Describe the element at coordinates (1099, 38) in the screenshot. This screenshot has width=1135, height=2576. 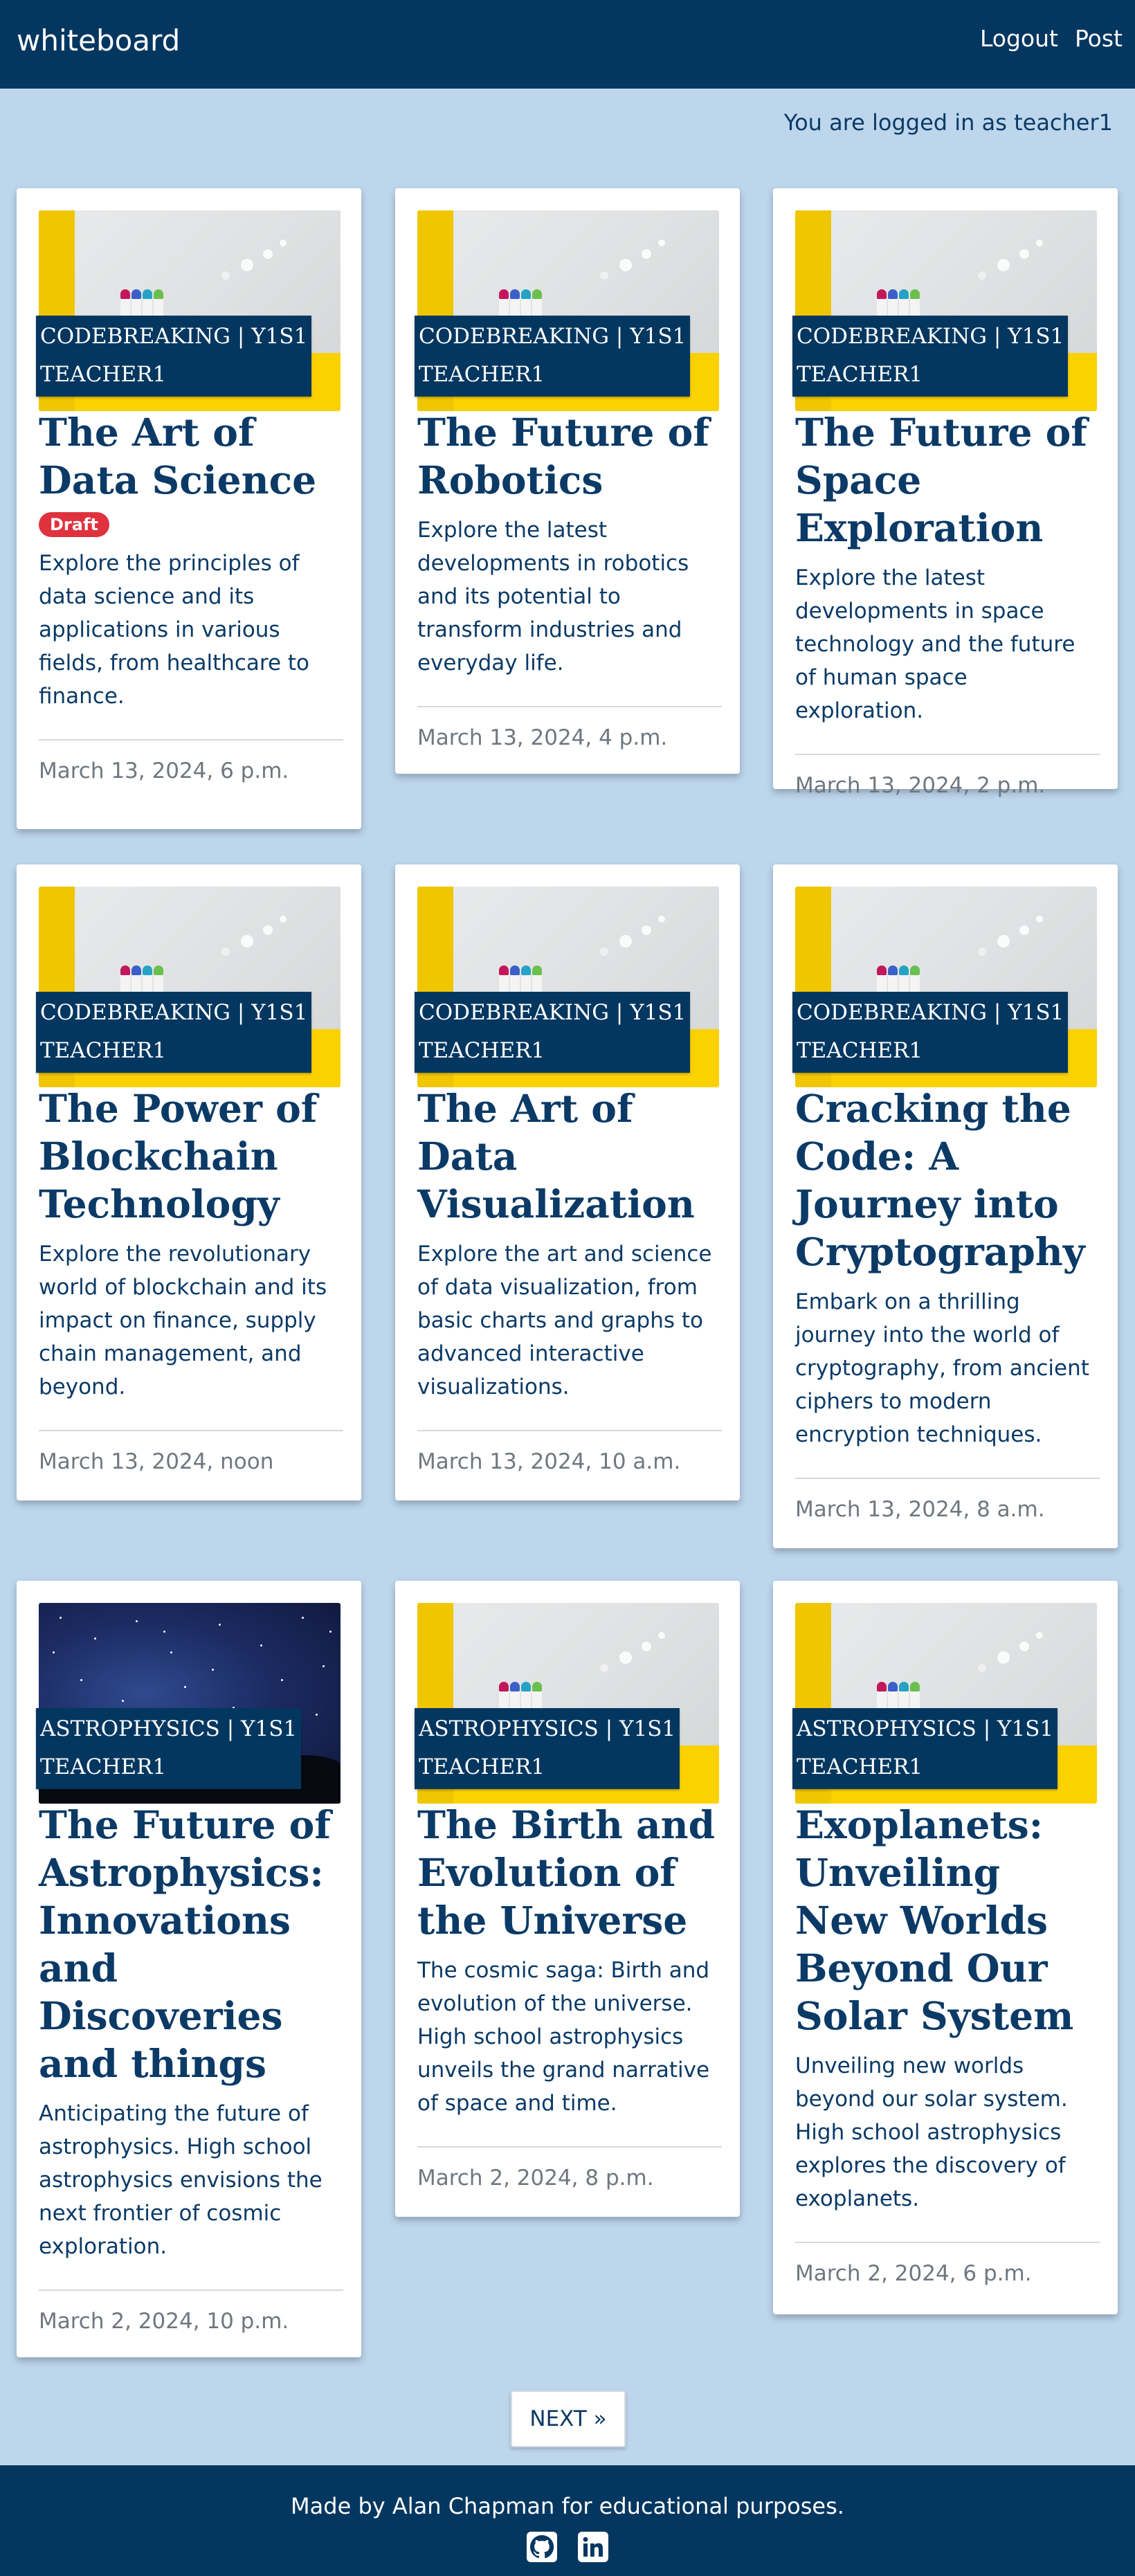
I see `post-link: Post` at that location.